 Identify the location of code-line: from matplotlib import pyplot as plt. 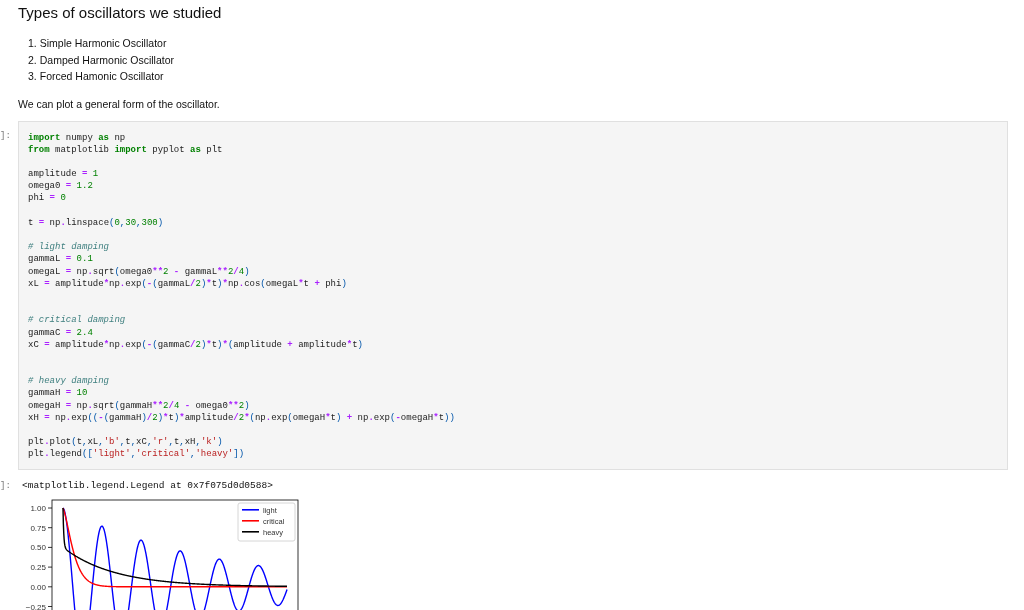
(126, 149).